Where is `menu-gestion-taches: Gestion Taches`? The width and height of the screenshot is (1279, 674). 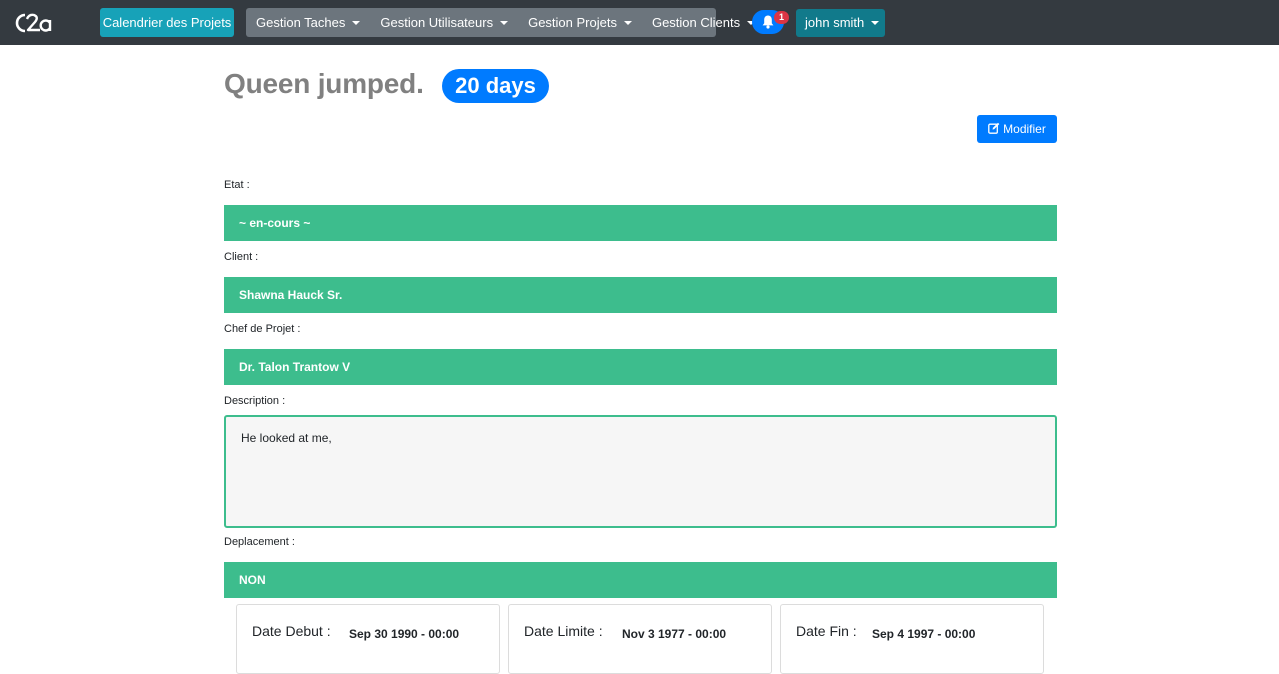
menu-gestion-taches: Gestion Taches is located at coordinates (308, 22).